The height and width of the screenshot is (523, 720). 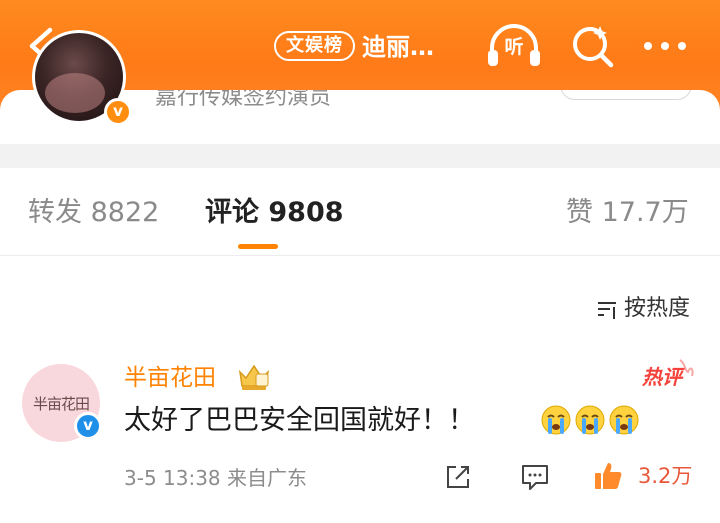 I want to click on comment-meta: 3-5 13:38 来自广东, so click(x=216, y=478).